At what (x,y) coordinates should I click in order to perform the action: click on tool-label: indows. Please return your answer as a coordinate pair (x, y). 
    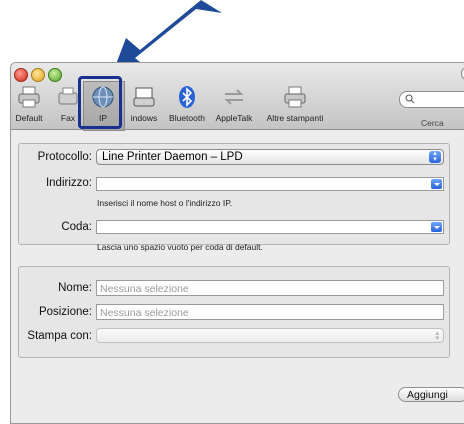
    Looking at the image, I should click on (144, 118).